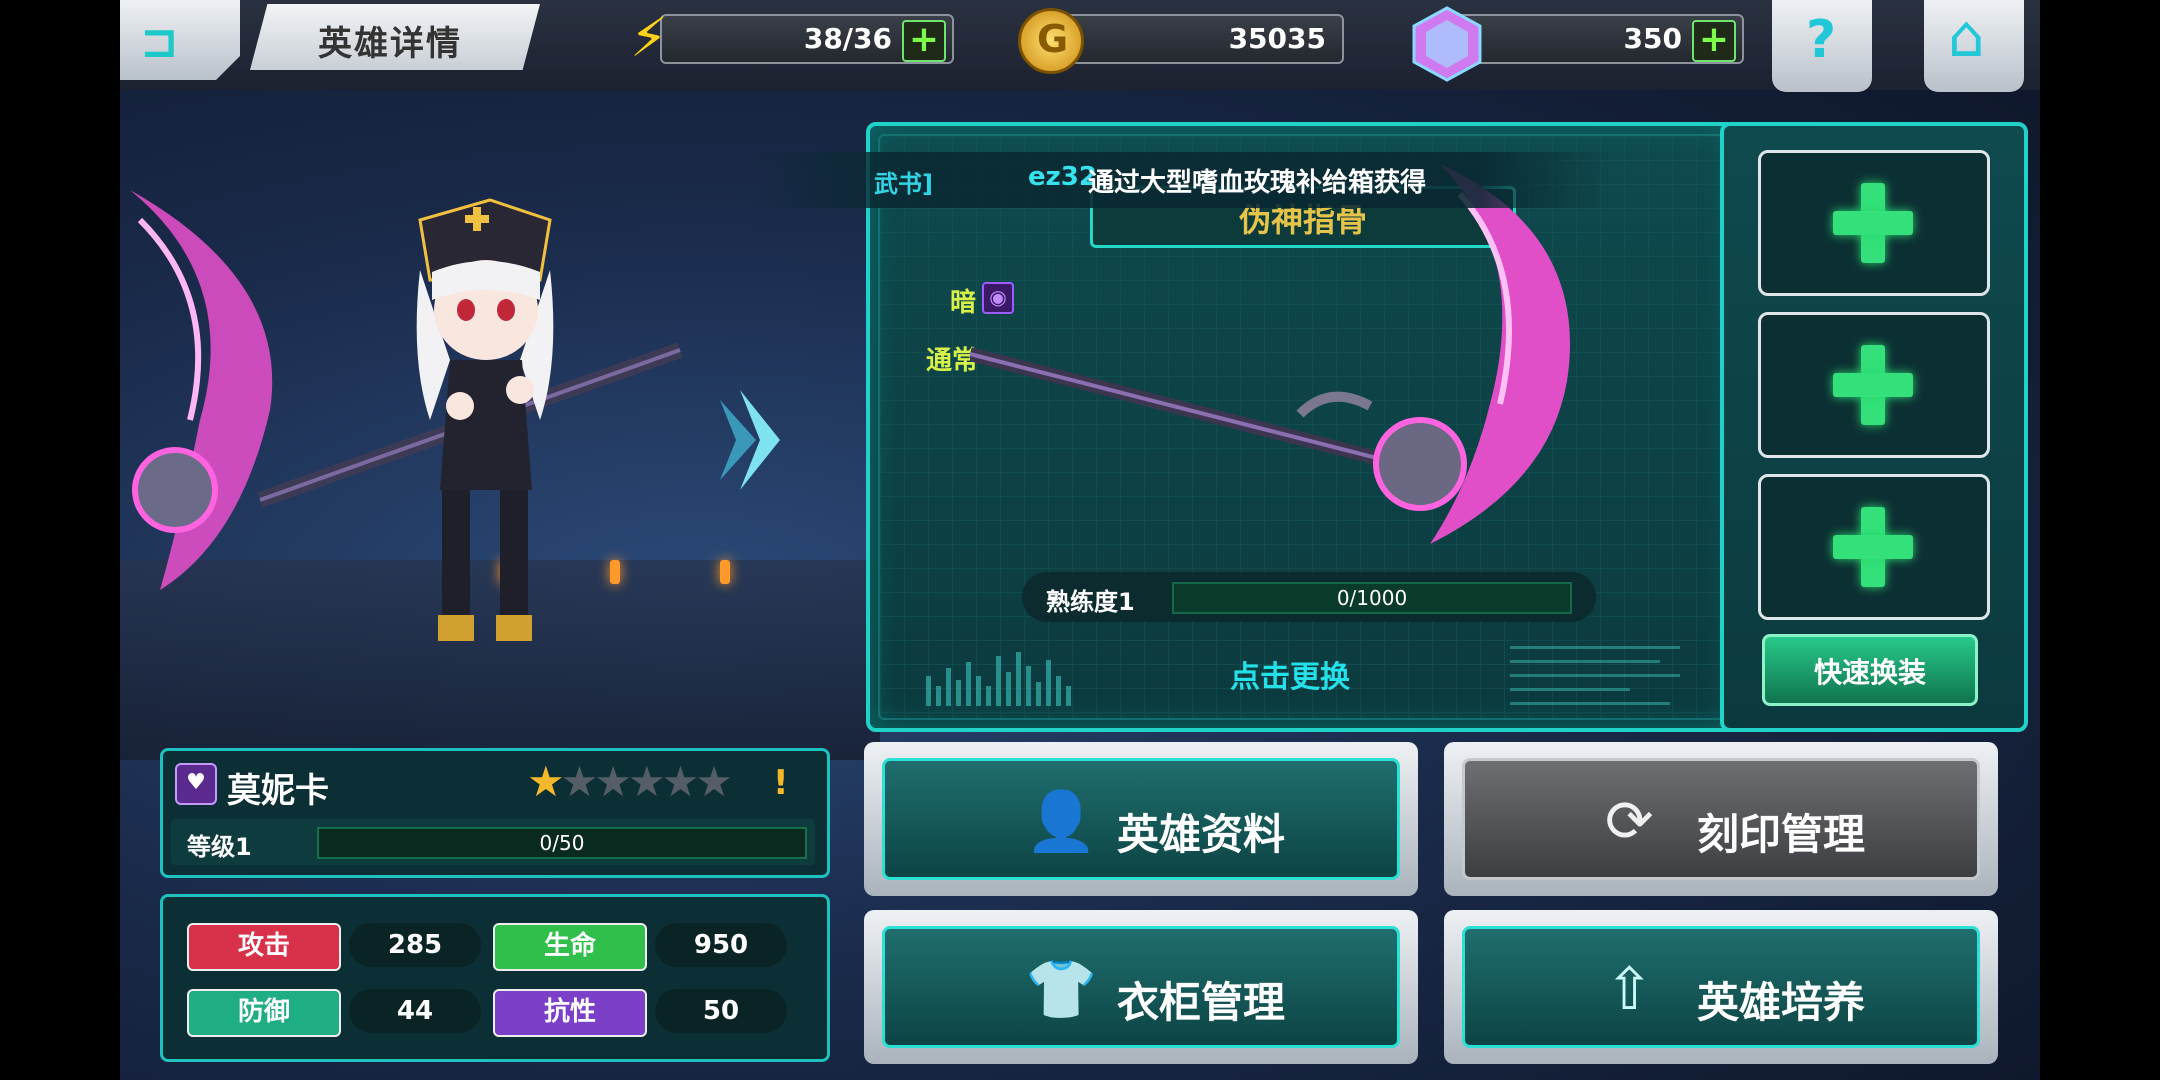 The image size is (2160, 1080). Describe the element at coordinates (1629, 821) in the screenshot. I see `imprint-icon: ⟳` at that location.